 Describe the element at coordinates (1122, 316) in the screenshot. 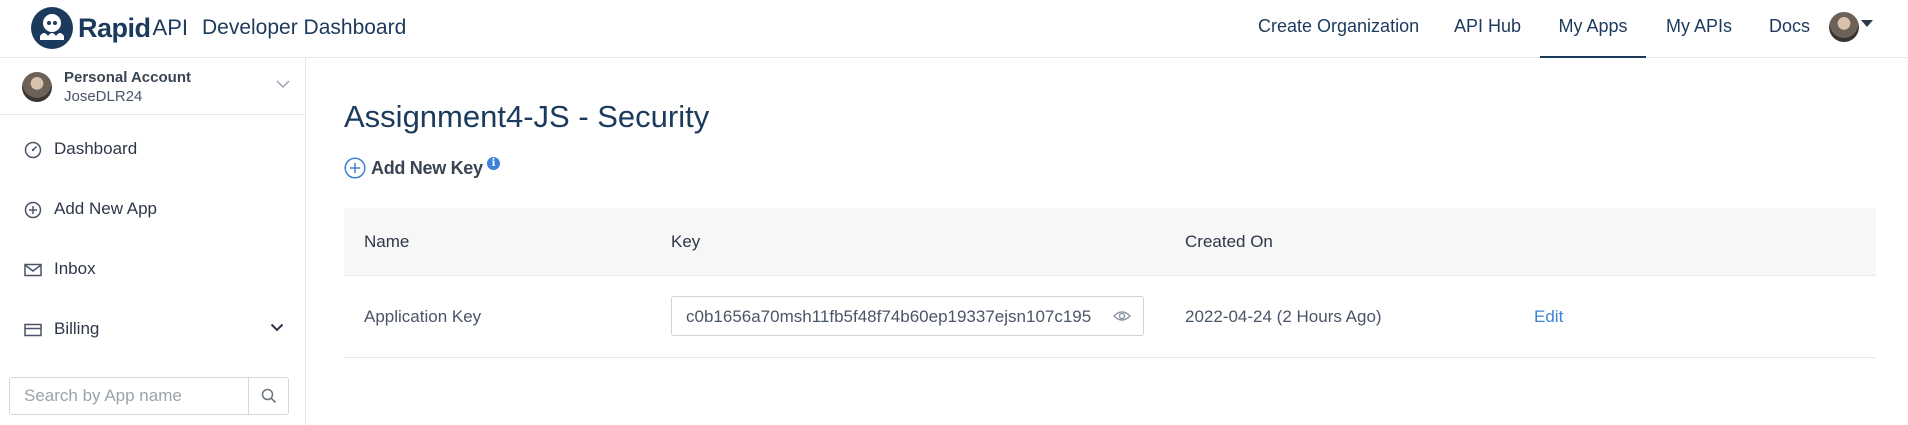

I see `eye-icon` at that location.